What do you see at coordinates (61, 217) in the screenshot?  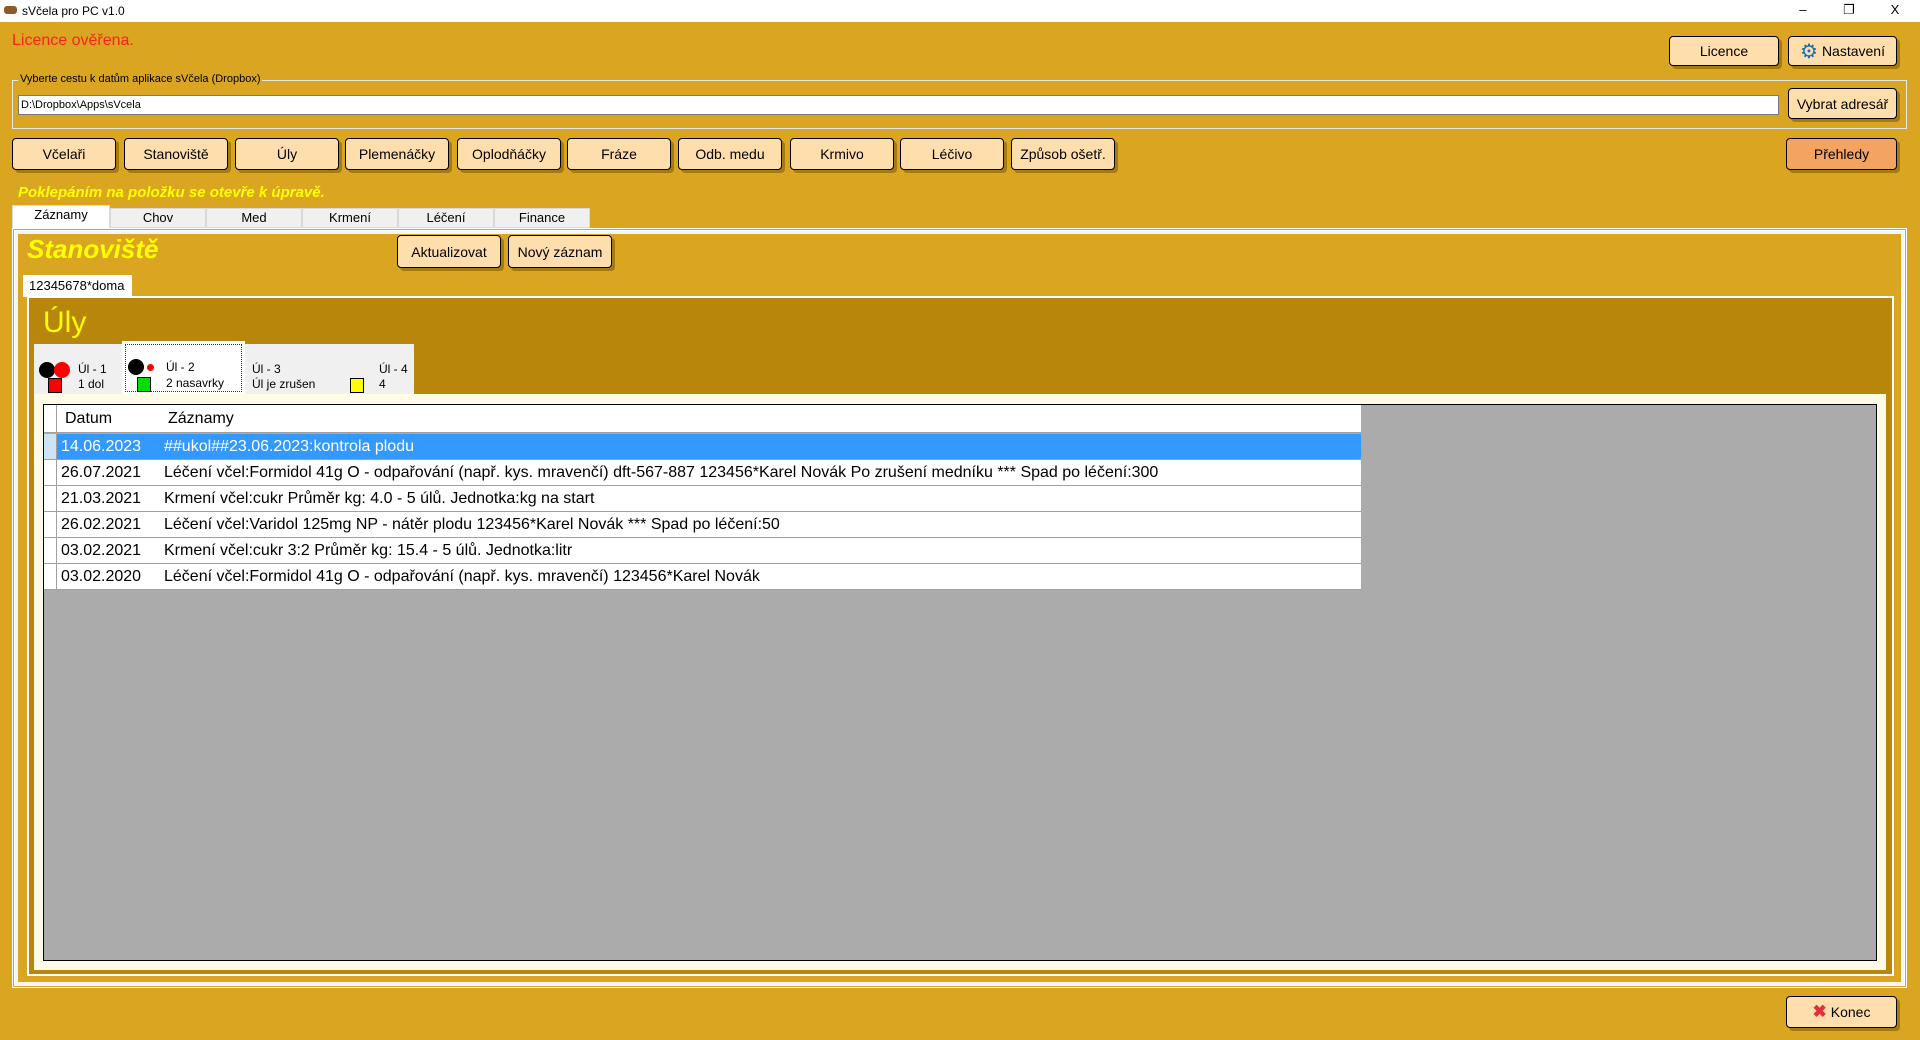 I see `tab-0: Záznamy` at bounding box center [61, 217].